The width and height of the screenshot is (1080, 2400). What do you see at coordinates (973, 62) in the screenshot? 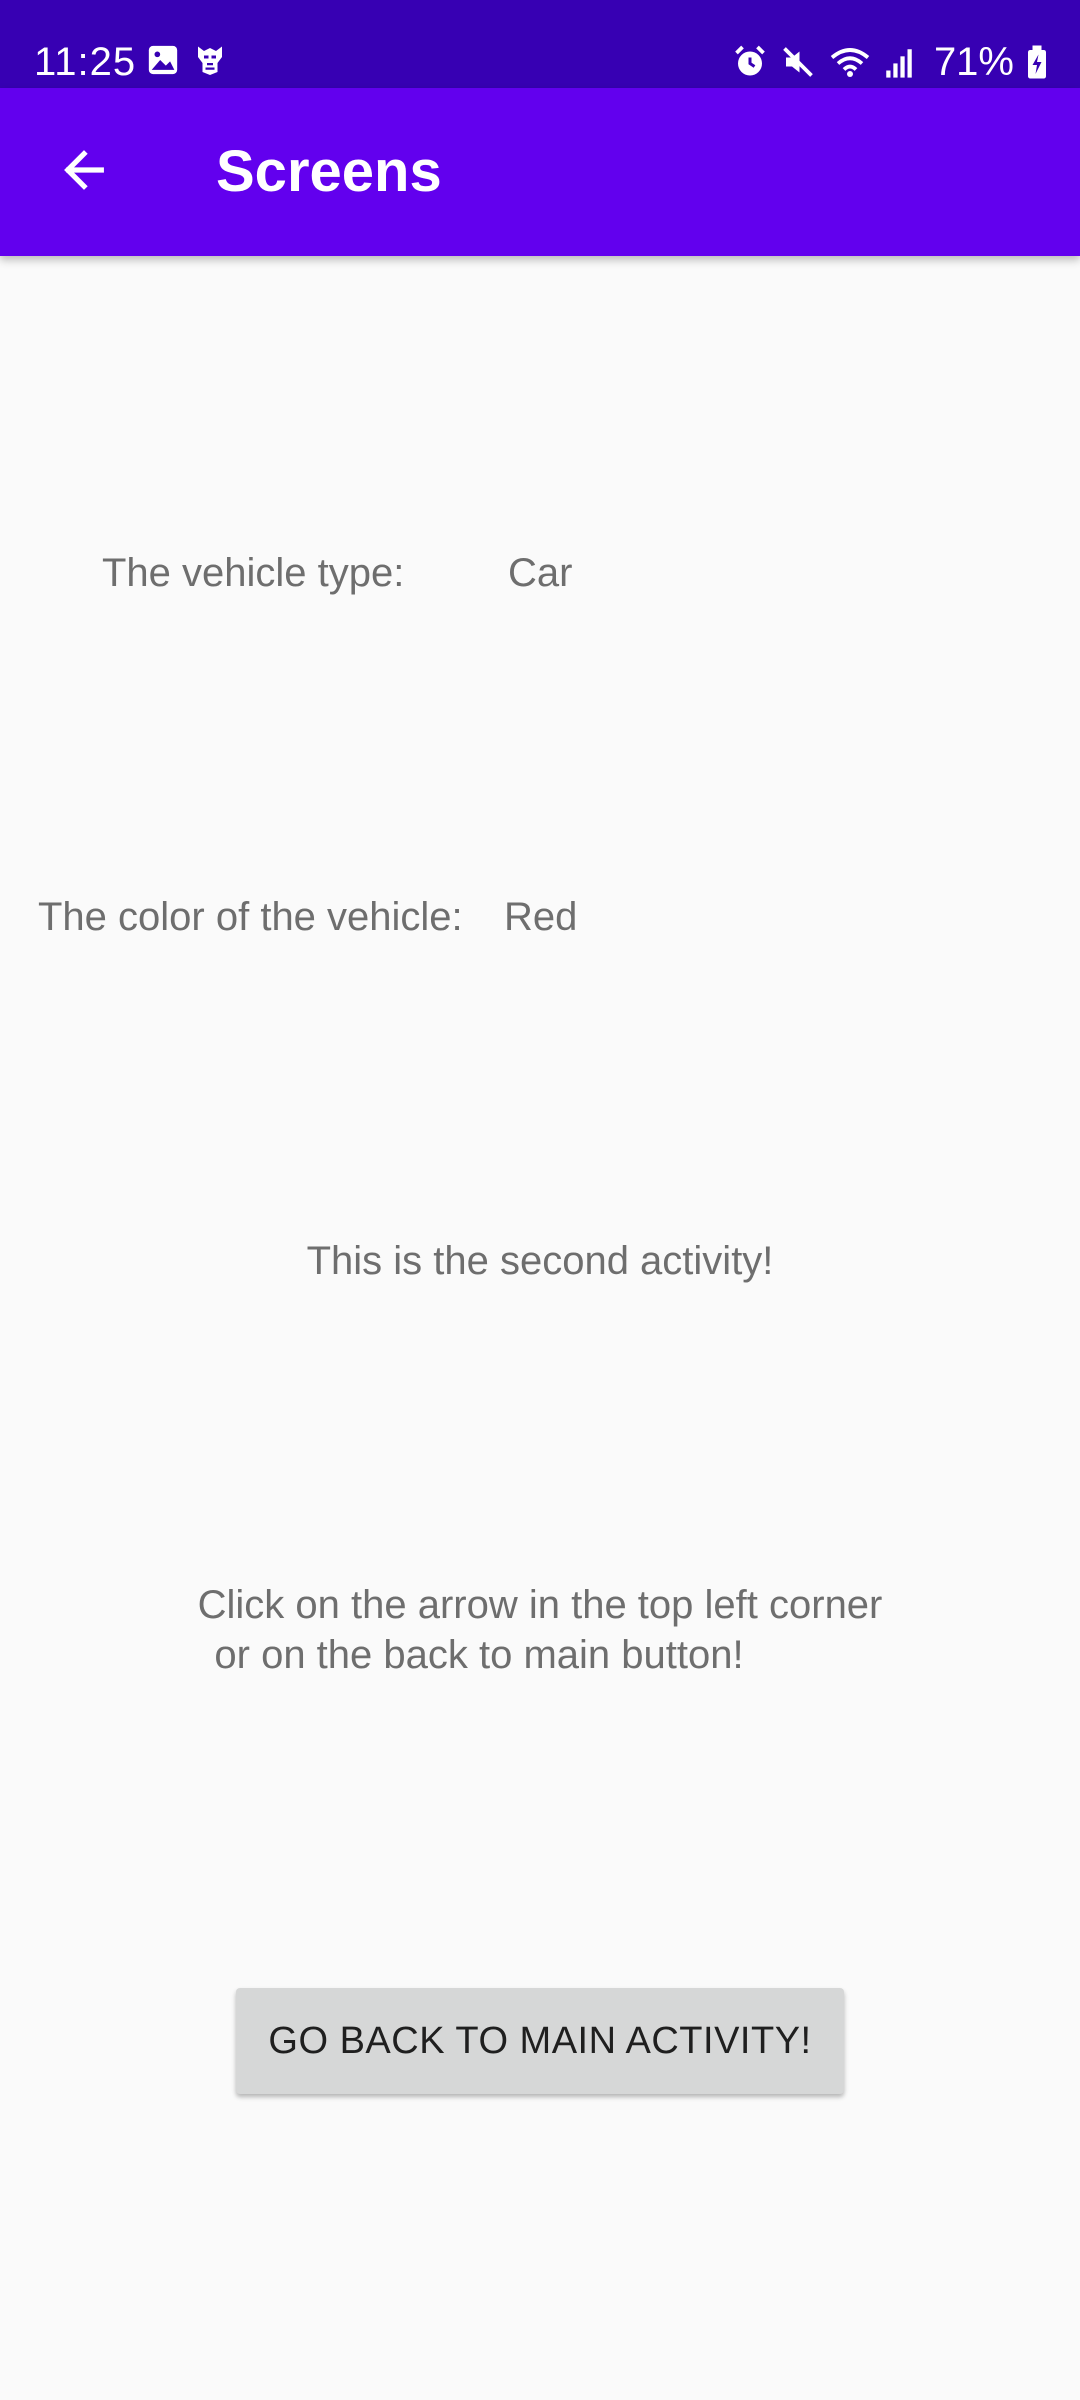
I see `battery-percent: 71%` at bounding box center [973, 62].